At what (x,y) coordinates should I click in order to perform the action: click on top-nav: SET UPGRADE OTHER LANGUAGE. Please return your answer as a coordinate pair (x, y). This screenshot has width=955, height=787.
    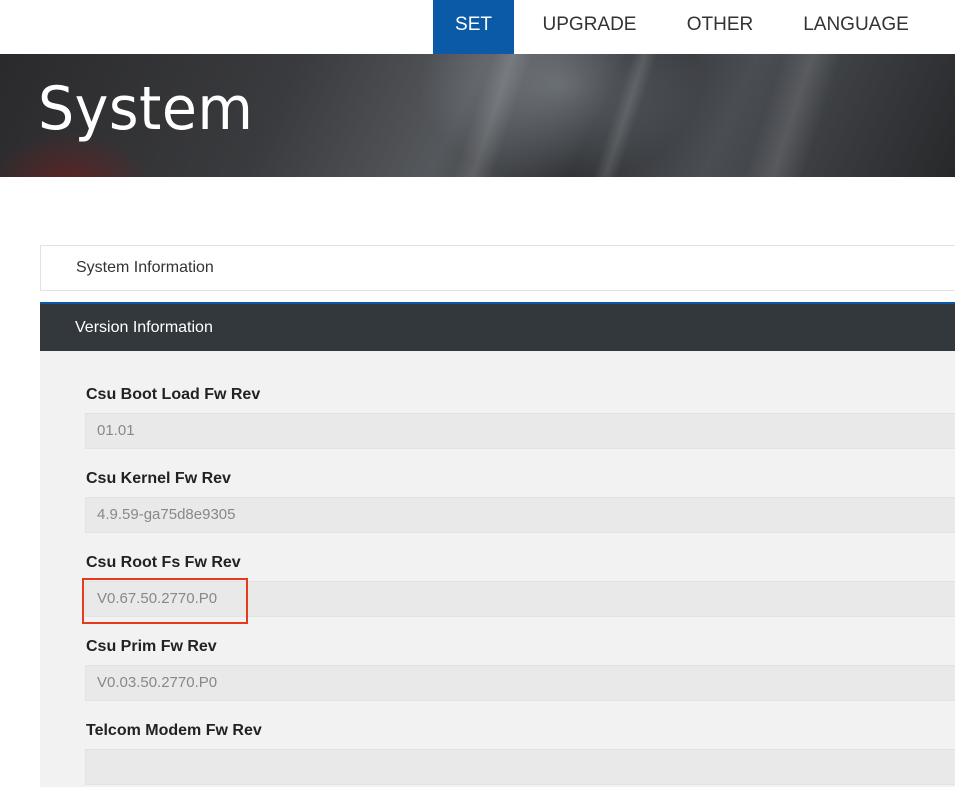
    Looking at the image, I should click on (477, 27).